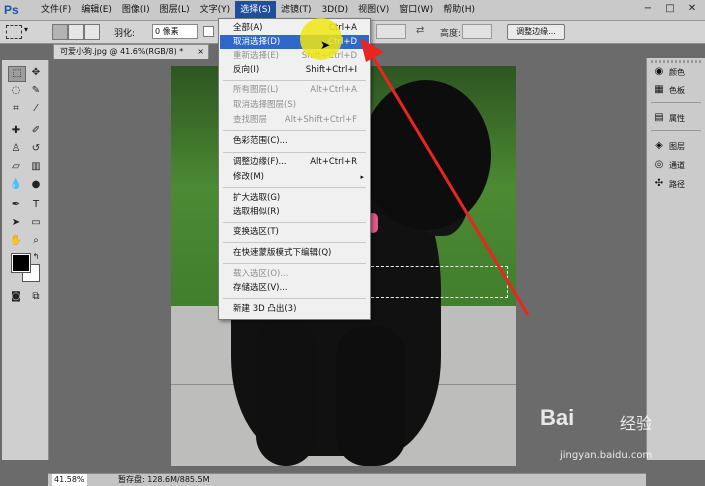  Describe the element at coordinates (175, 31) in the screenshot. I see `feather-input: 0 像素` at that location.